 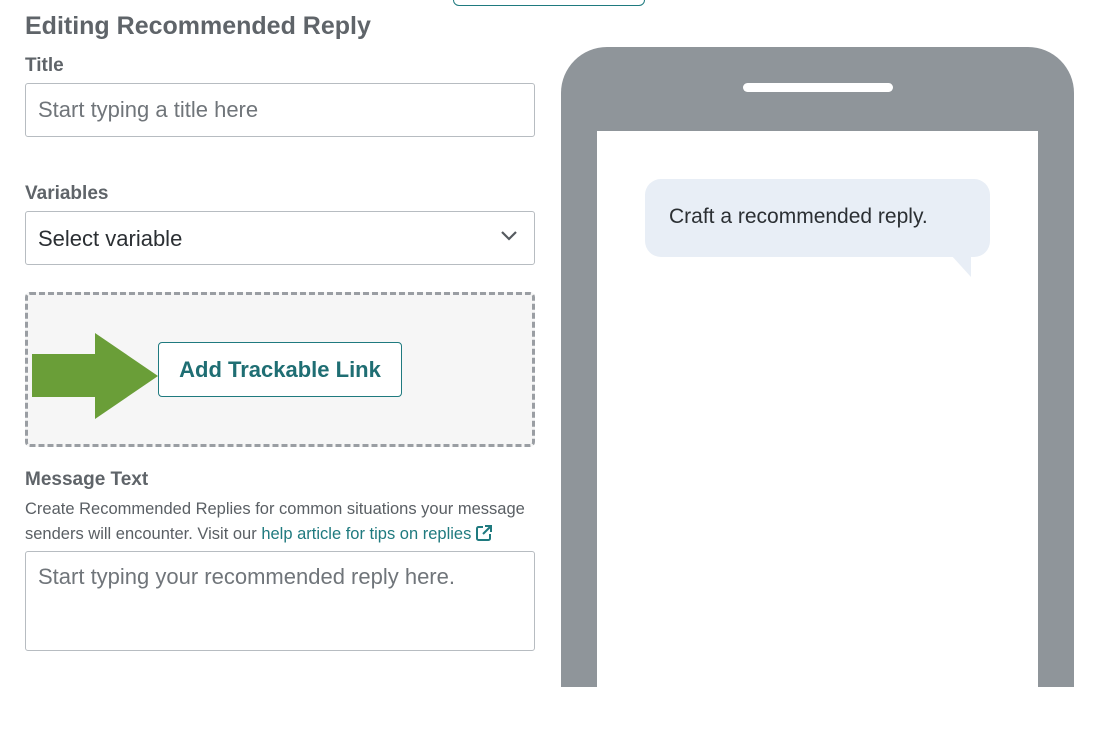 I want to click on title-label: Title, so click(x=44, y=65).